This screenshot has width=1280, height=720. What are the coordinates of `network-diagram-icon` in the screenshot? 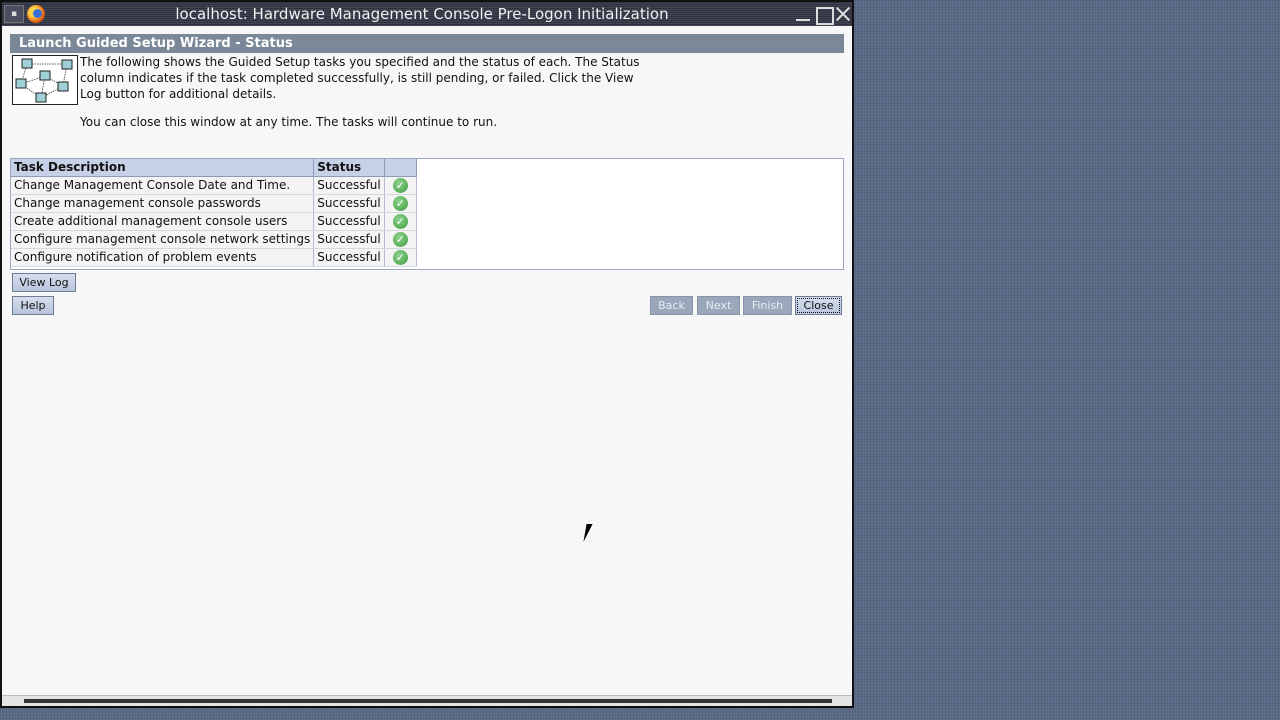 It's located at (45, 80).